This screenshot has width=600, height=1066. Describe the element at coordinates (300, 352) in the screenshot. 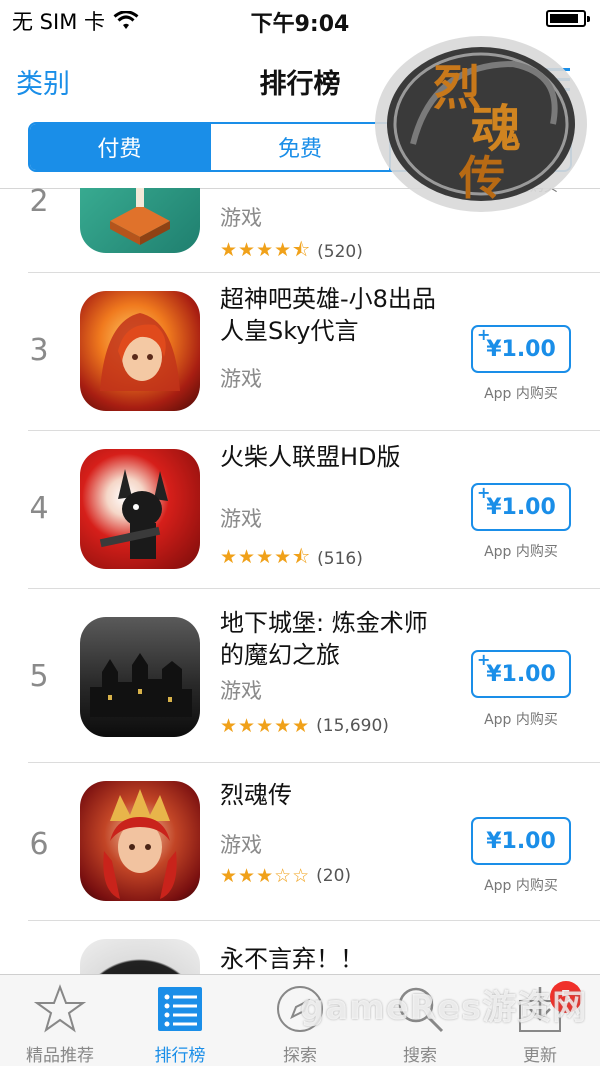

I see `list-item: 3 超神吧英雄-小8出品 人皇Sky代言 游戏 + ¥1.00 App 内购买` at that location.